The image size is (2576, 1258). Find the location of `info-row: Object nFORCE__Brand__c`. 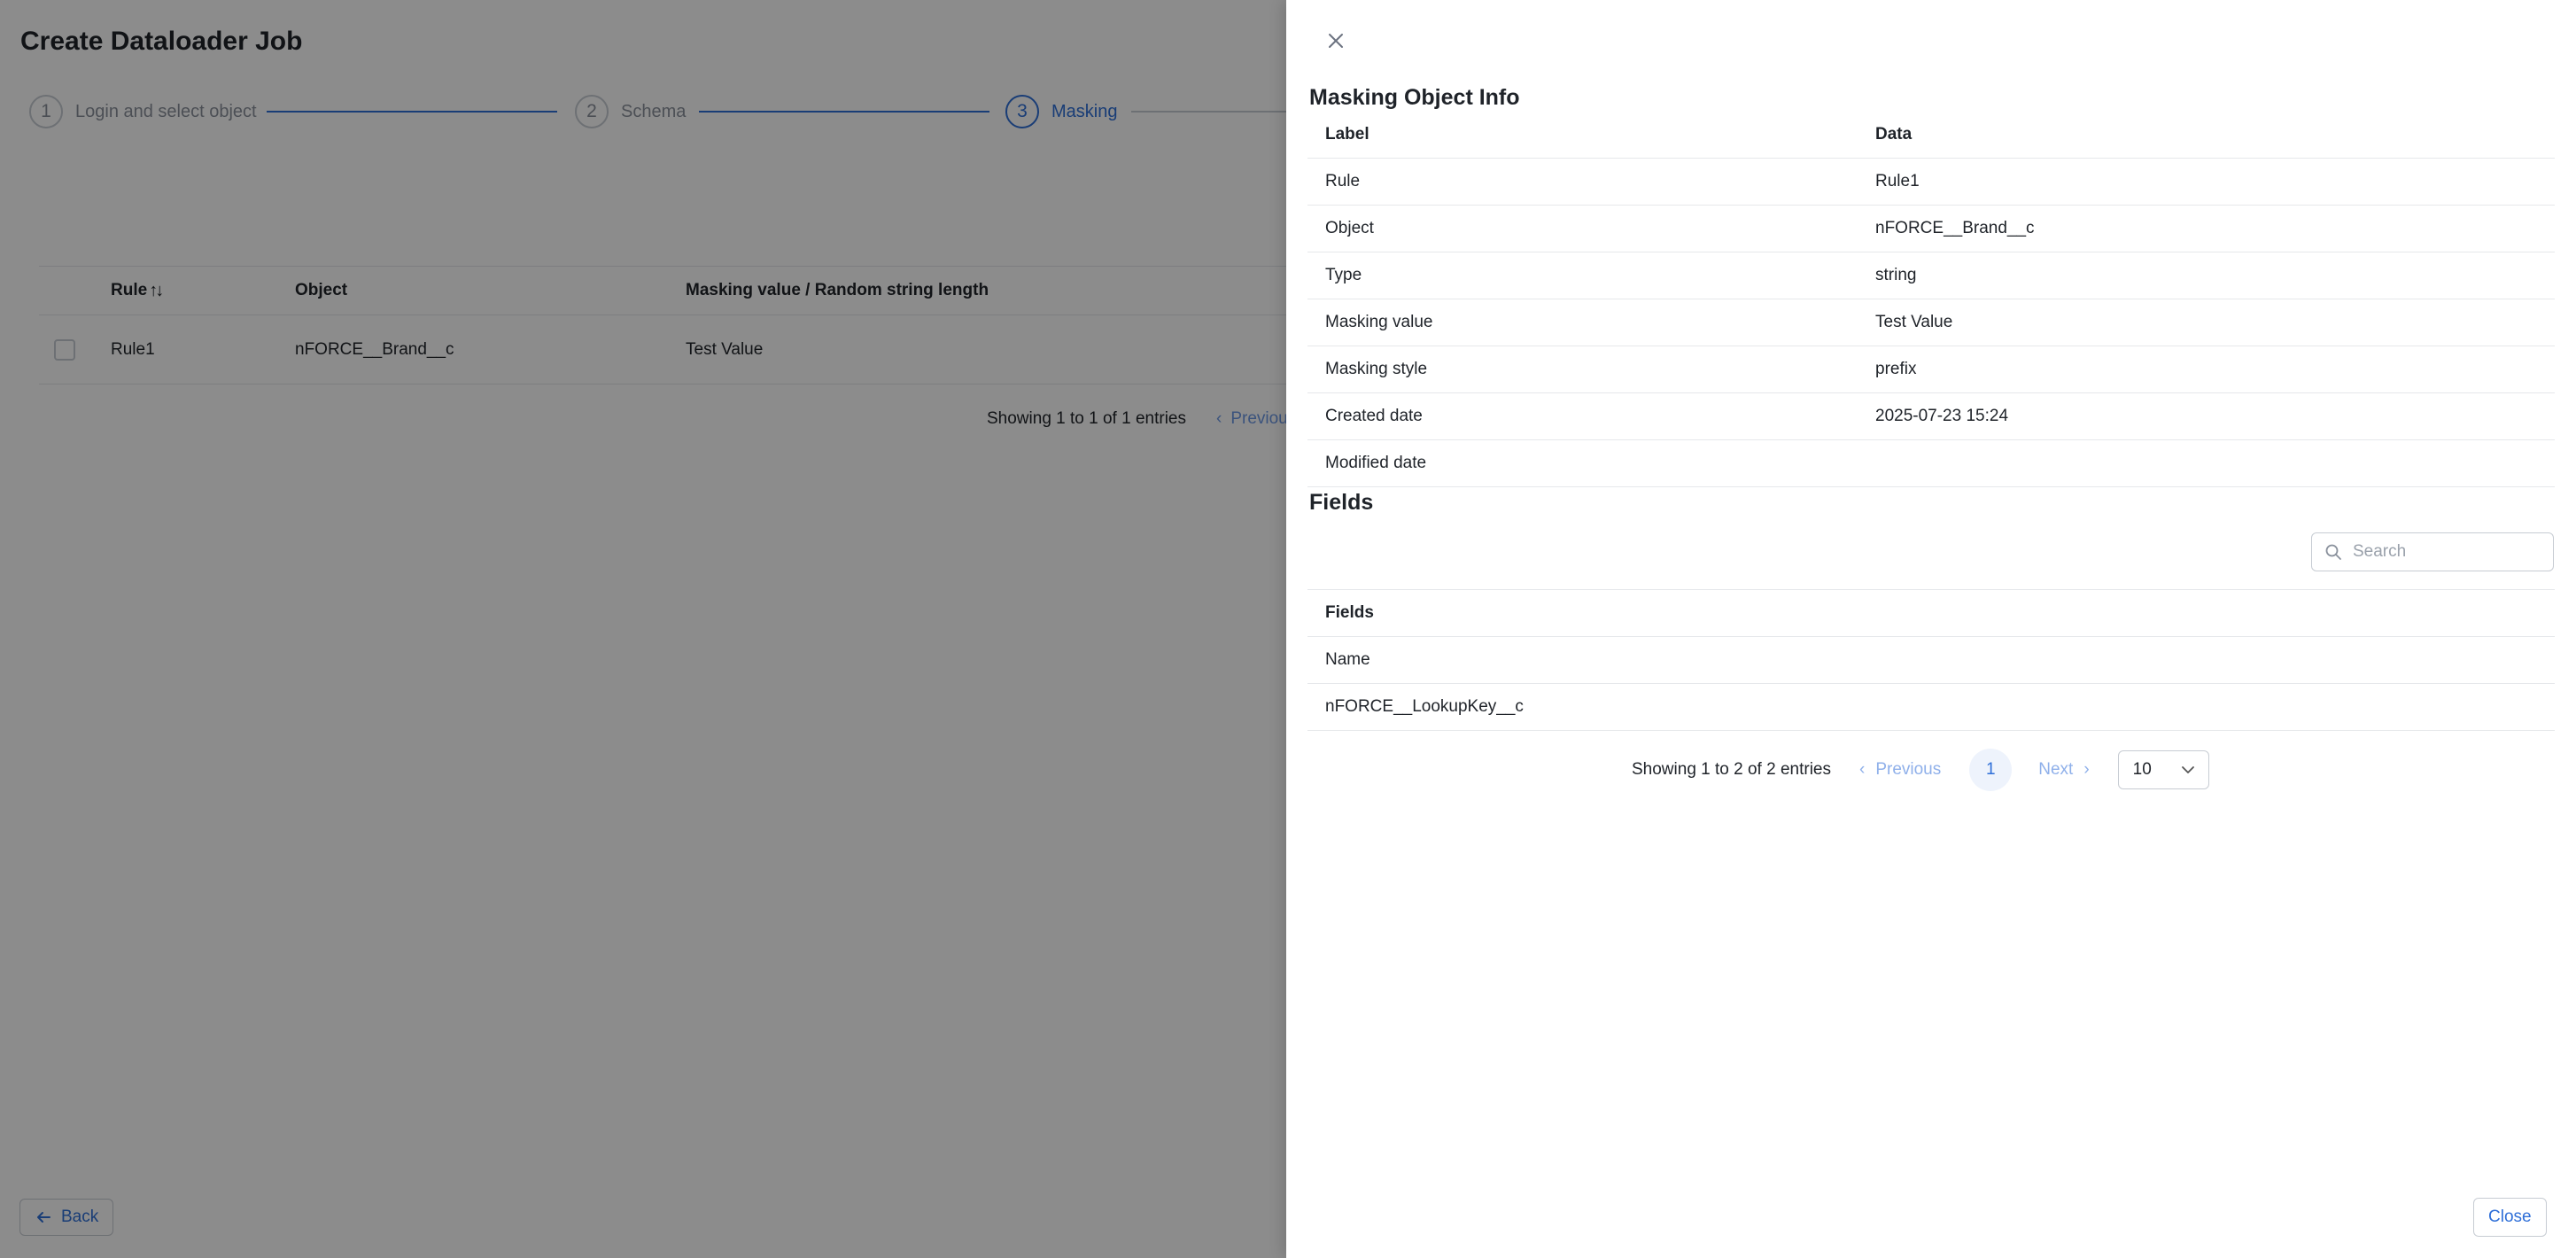

info-row: Object nFORCE__Brand__c is located at coordinates (1931, 229).